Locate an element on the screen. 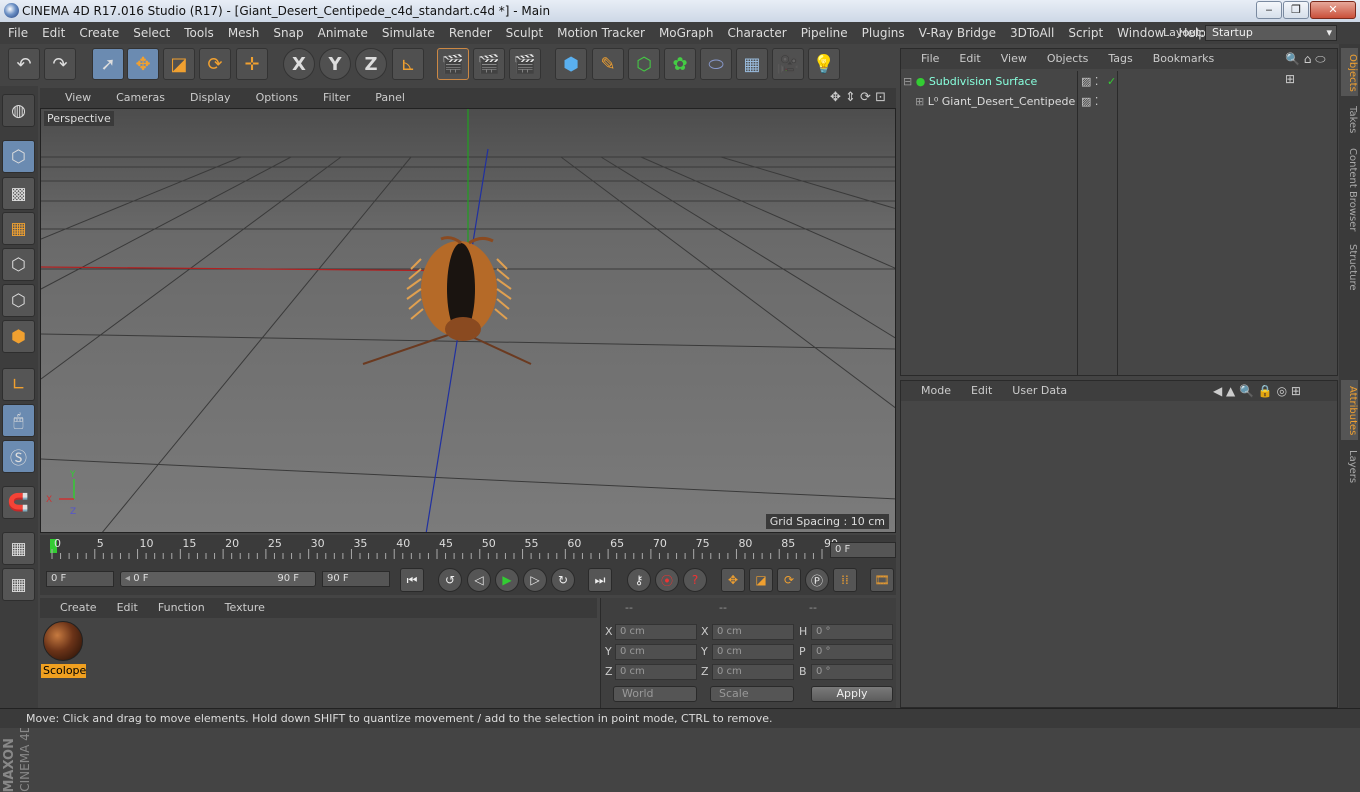 The height and width of the screenshot is (792, 1360). y-axis-icon: Y is located at coordinates (335, 64).